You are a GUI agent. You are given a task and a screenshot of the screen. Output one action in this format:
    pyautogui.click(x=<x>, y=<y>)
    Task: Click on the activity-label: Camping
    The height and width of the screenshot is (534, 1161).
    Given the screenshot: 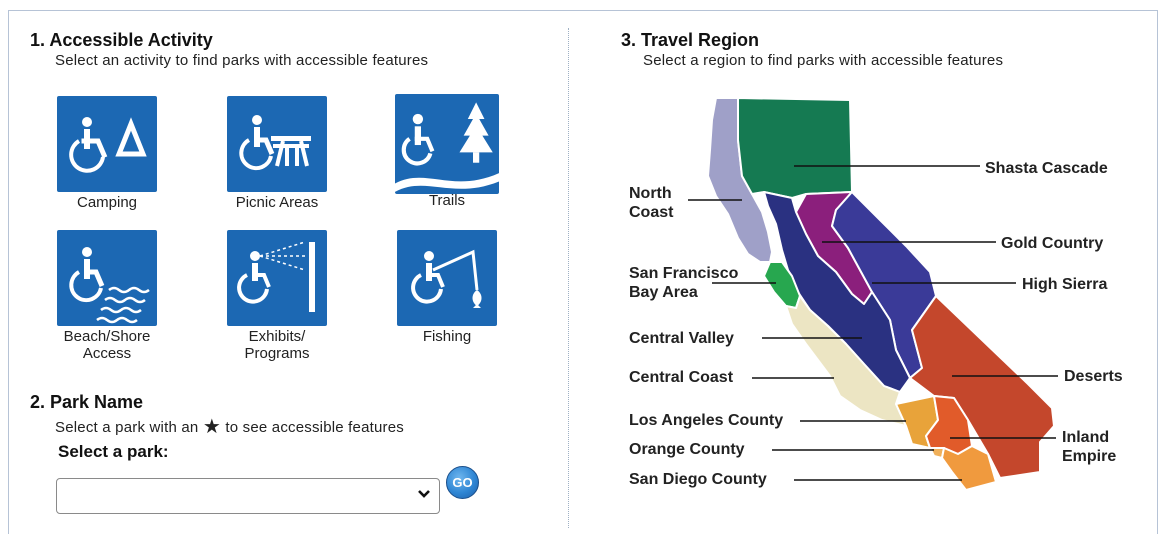 What is the action you would take?
    pyautogui.click(x=107, y=202)
    